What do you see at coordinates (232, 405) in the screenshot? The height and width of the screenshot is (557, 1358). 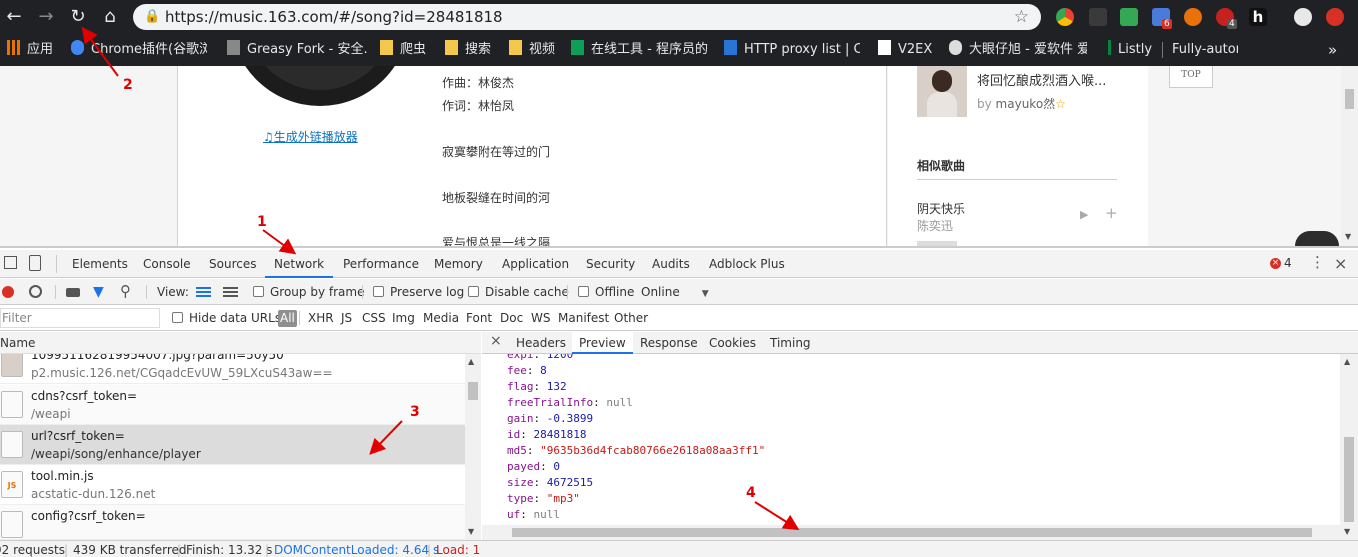 I see `table-row: cdns?csrf_token= /weapi` at bounding box center [232, 405].